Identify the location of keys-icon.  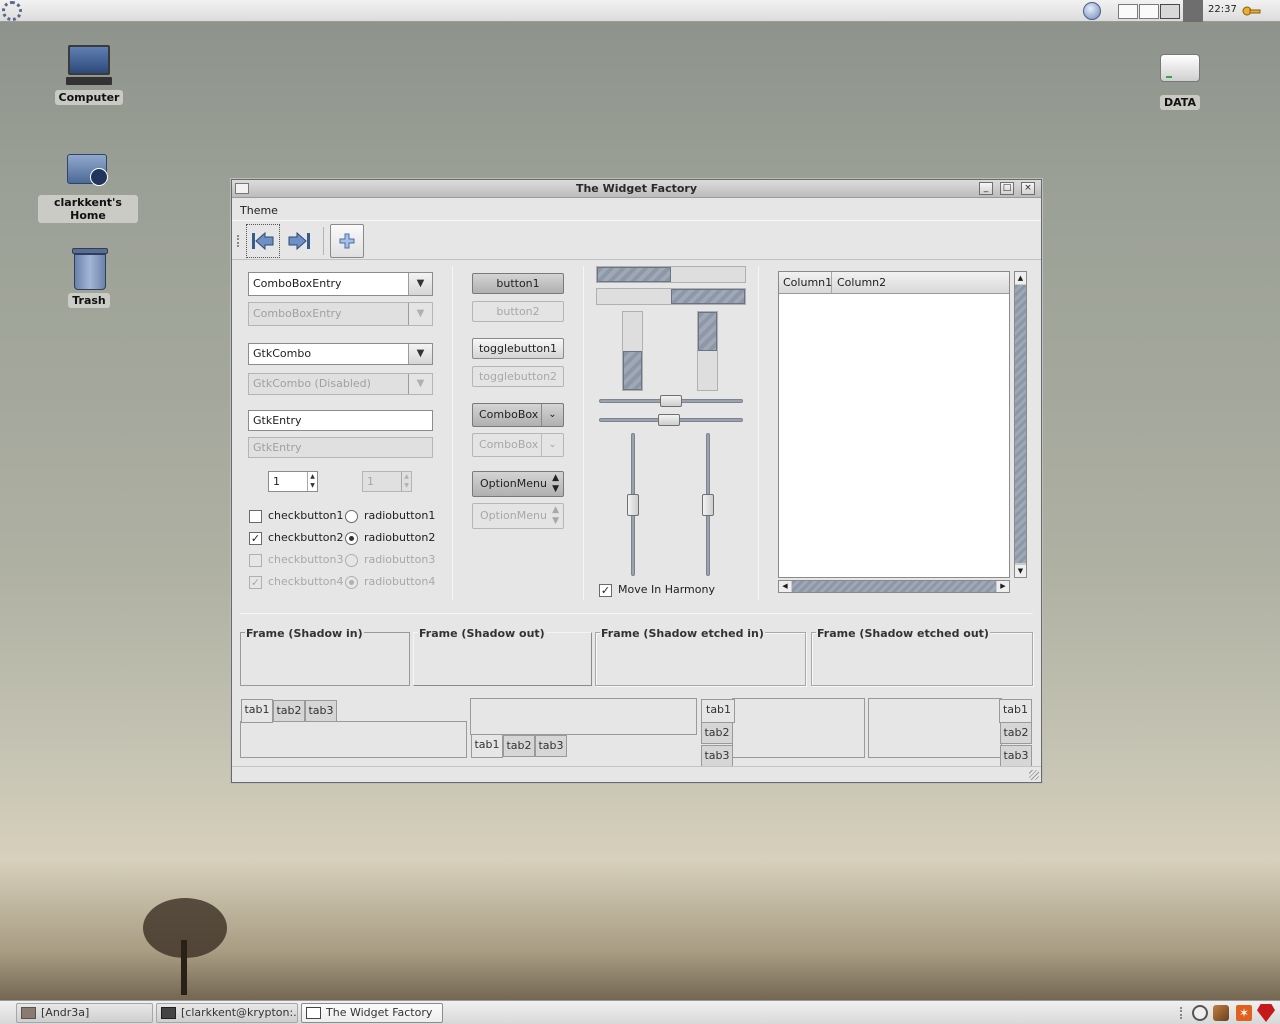
(1252, 11).